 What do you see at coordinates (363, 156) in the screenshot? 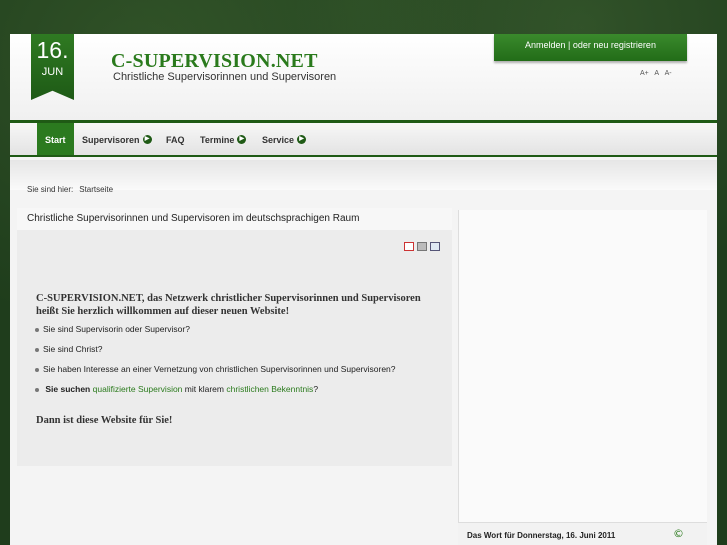
I see `nav-divider` at bounding box center [363, 156].